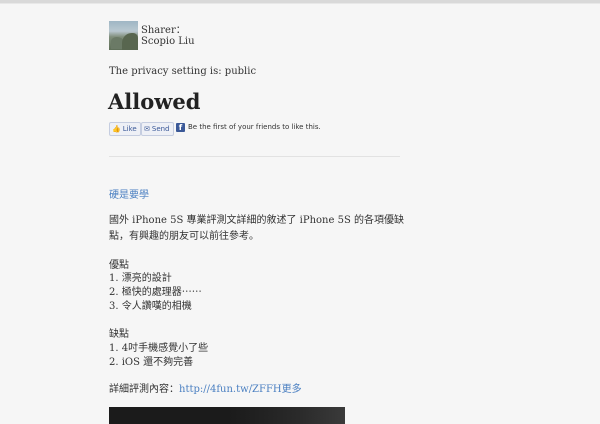 The width and height of the screenshot is (600, 424). Describe the element at coordinates (163, 30) in the screenshot. I see `sharer-label: Sharer：` at that location.